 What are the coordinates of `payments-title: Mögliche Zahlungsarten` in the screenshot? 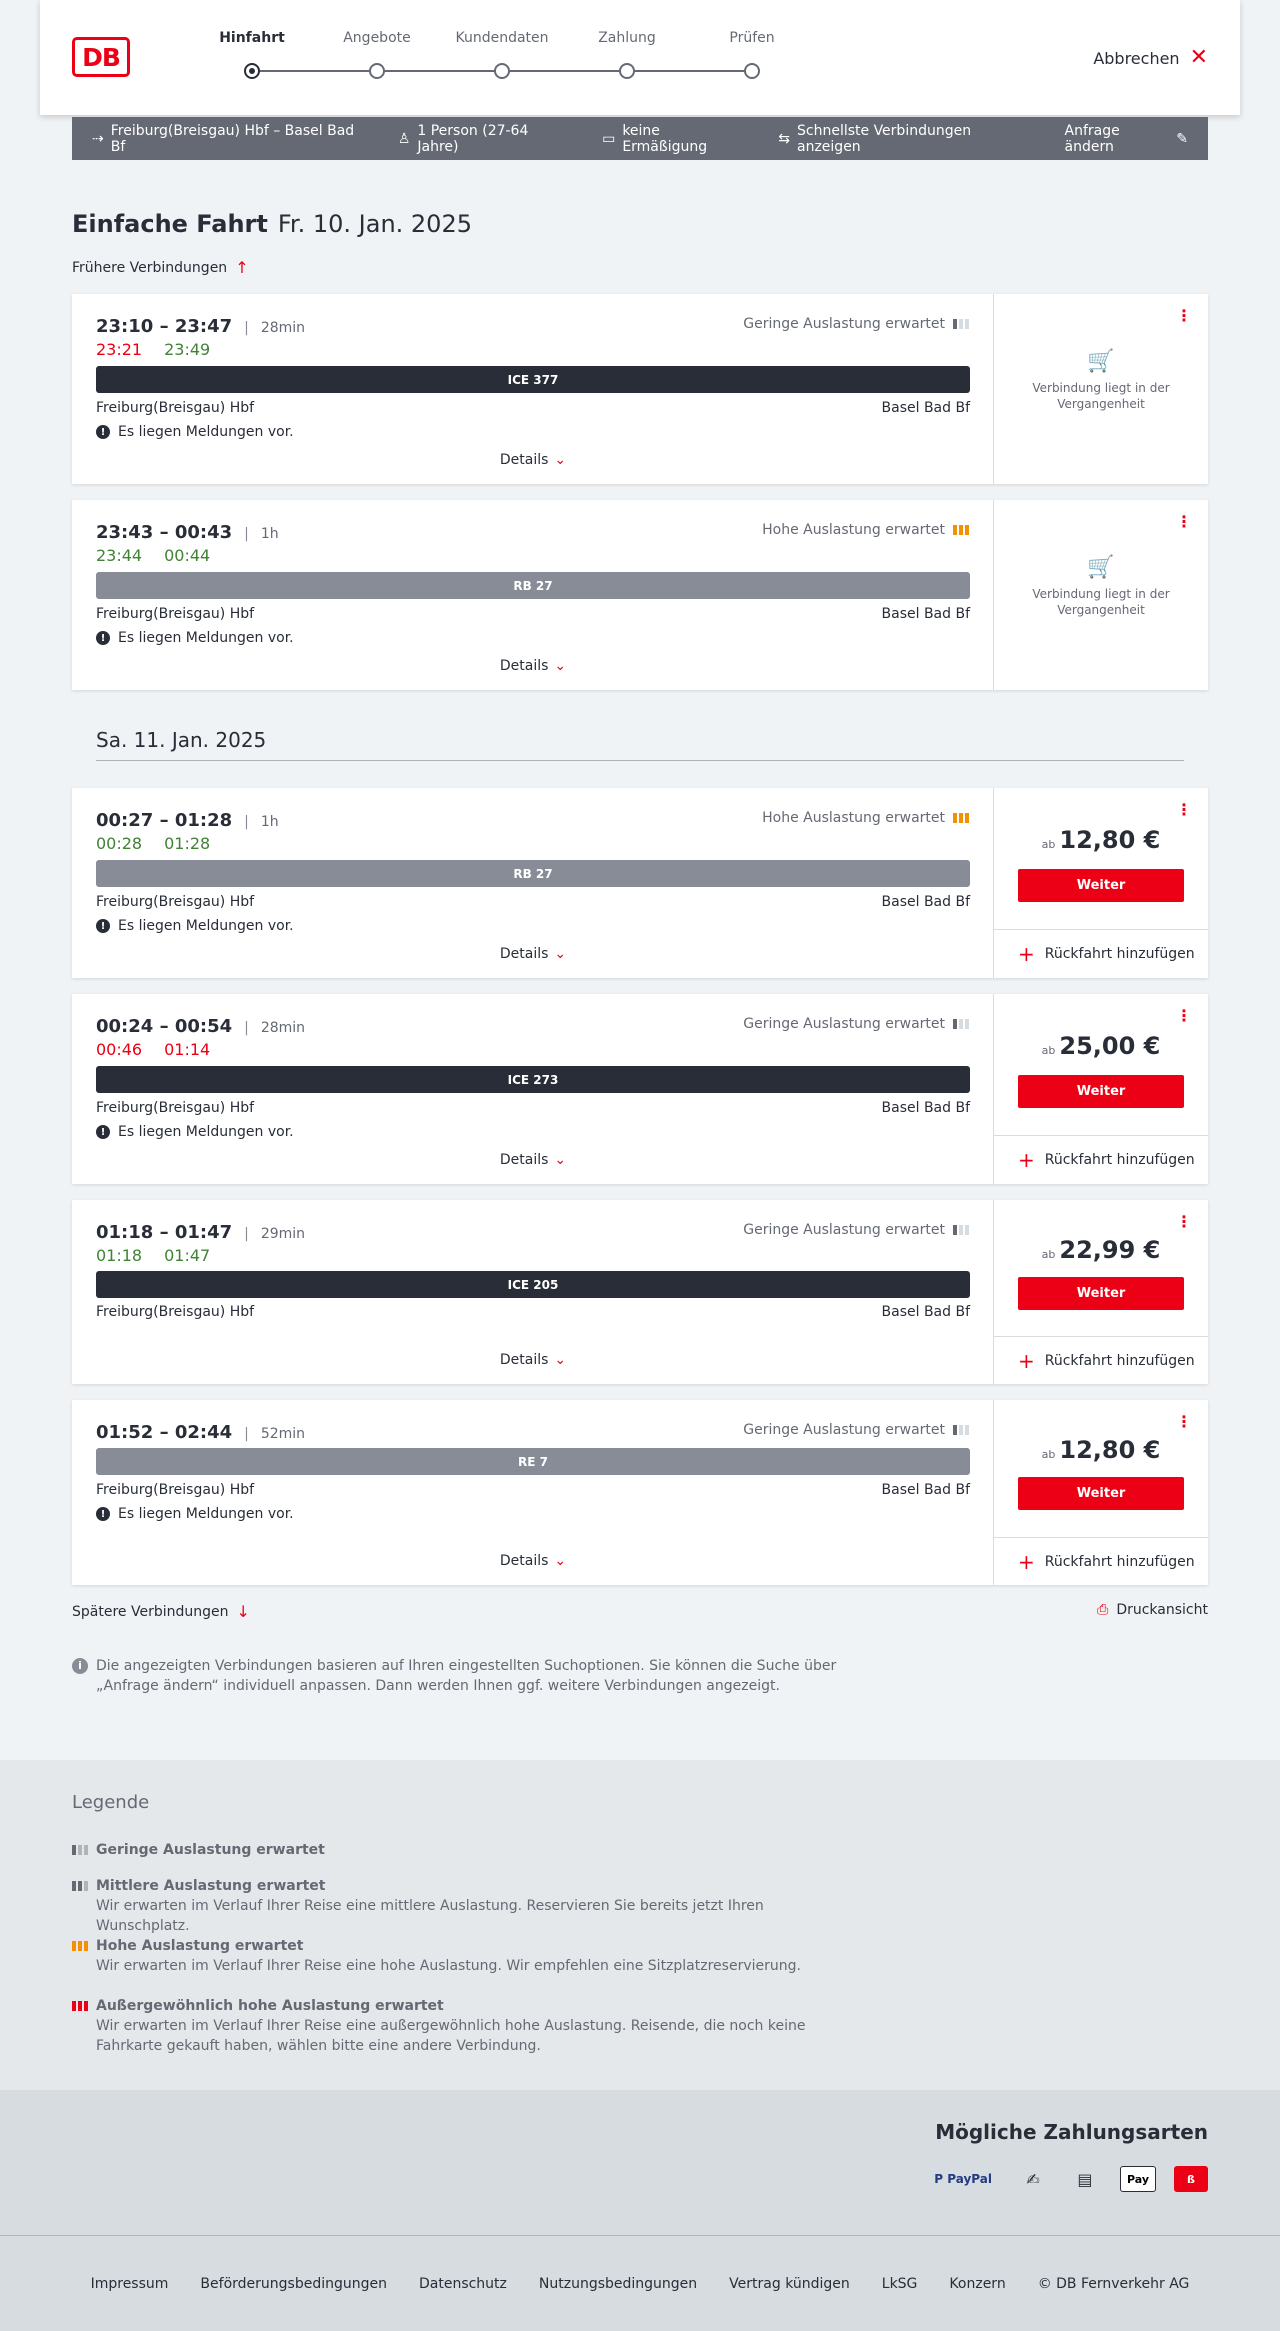 It's located at (1071, 2132).